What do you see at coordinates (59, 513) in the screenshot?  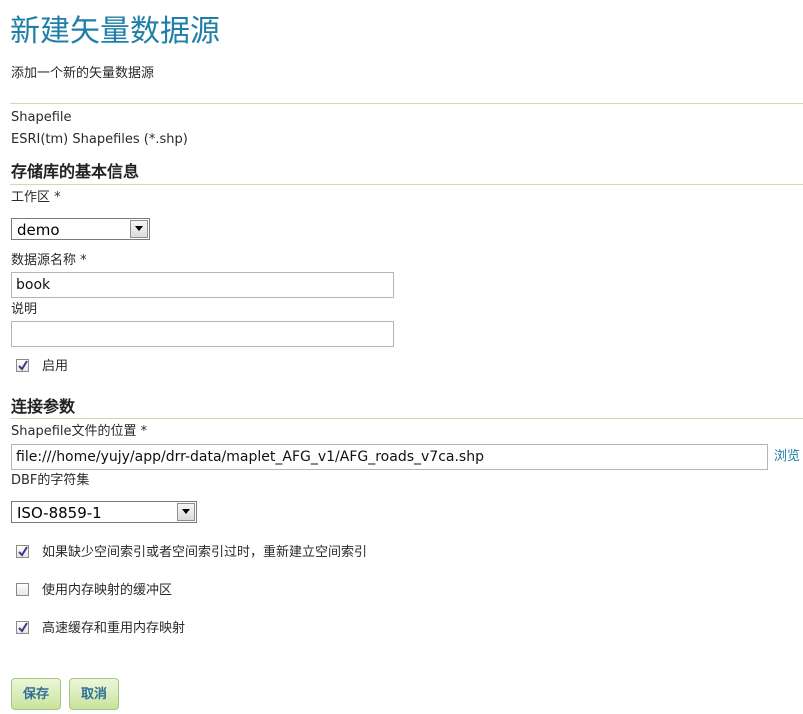 I see `dbf-charset-selected-value: ISO-8859-1` at bounding box center [59, 513].